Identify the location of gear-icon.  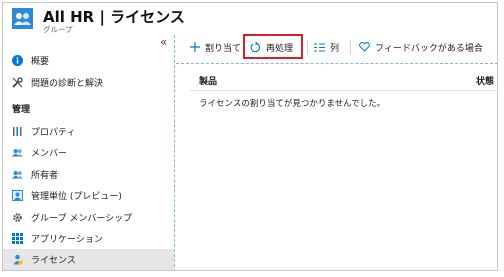
(17, 217).